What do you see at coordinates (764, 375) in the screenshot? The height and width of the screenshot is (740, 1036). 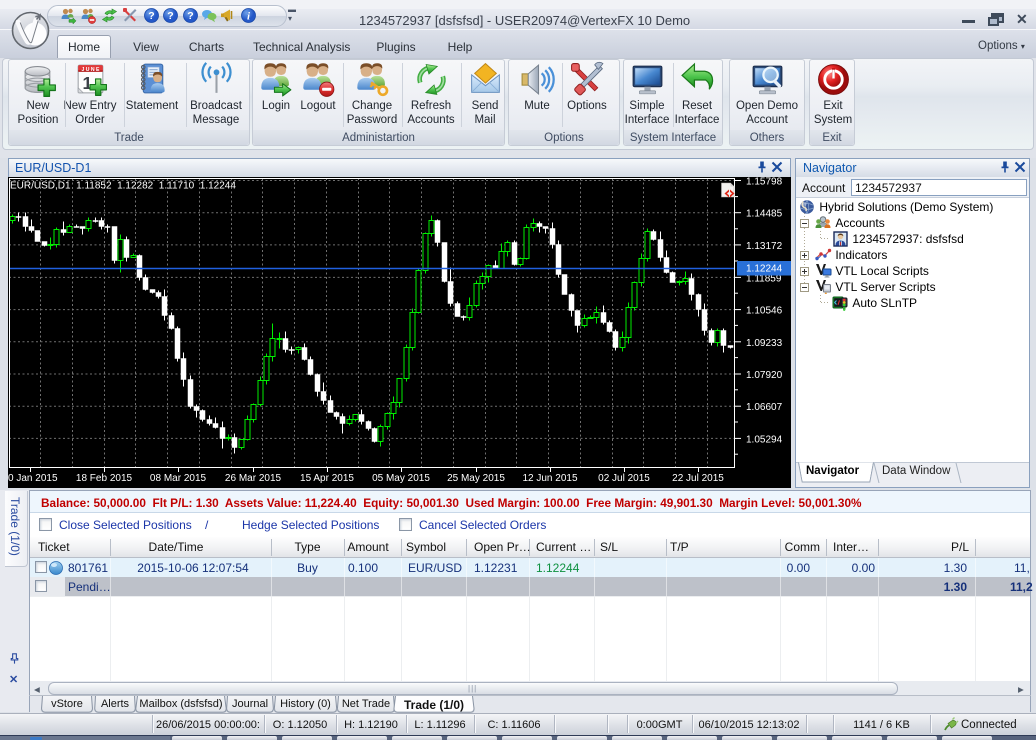 I see `svg-text: 1.07920` at bounding box center [764, 375].